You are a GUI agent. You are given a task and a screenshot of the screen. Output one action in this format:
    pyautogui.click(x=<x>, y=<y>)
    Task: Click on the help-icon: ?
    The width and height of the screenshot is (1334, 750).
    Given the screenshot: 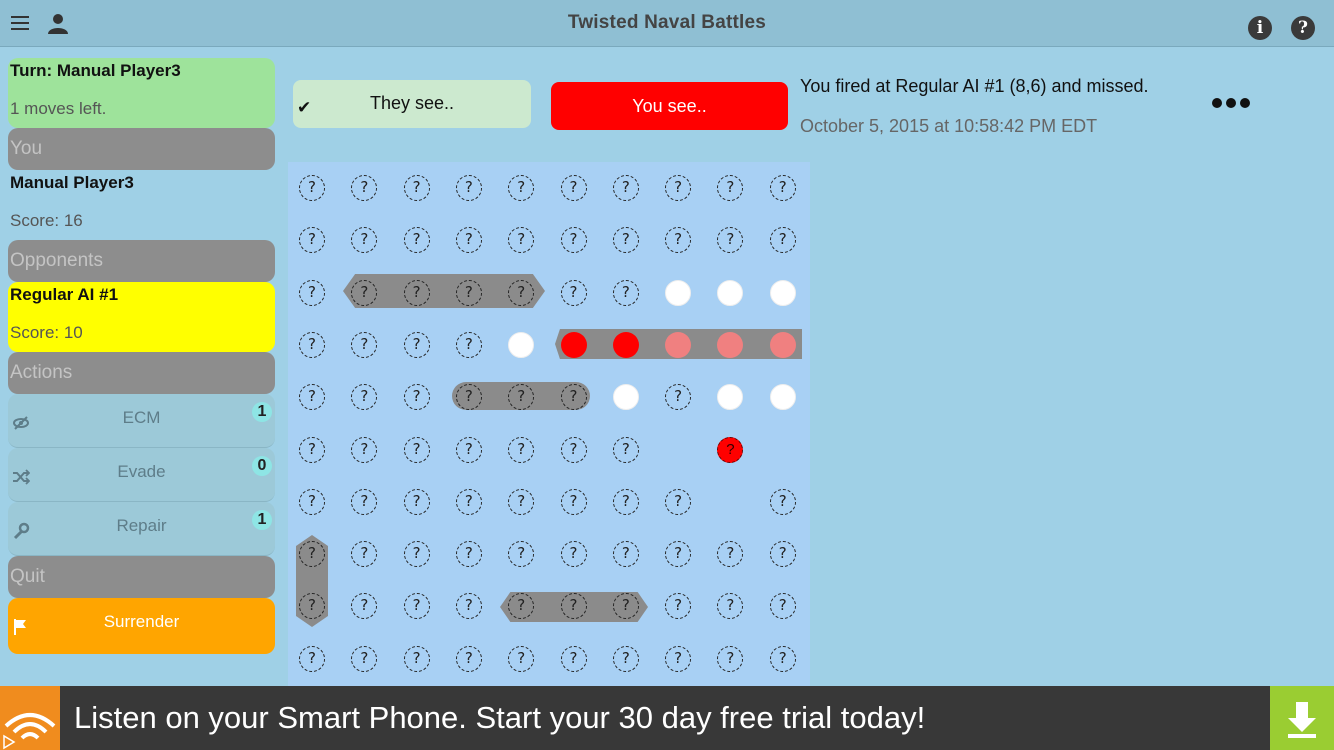 What is the action you would take?
    pyautogui.click(x=1303, y=28)
    